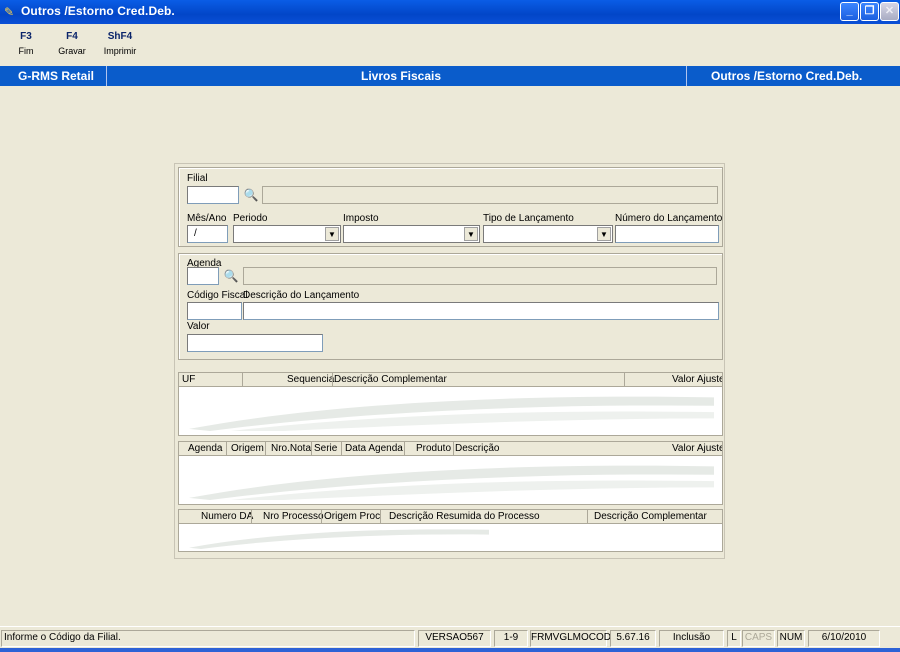 The image size is (900, 652). What do you see at coordinates (450, 45) in the screenshot?
I see `function-key-bar: F3 Fim F4 Gravar ShF4 Imprimir` at bounding box center [450, 45].